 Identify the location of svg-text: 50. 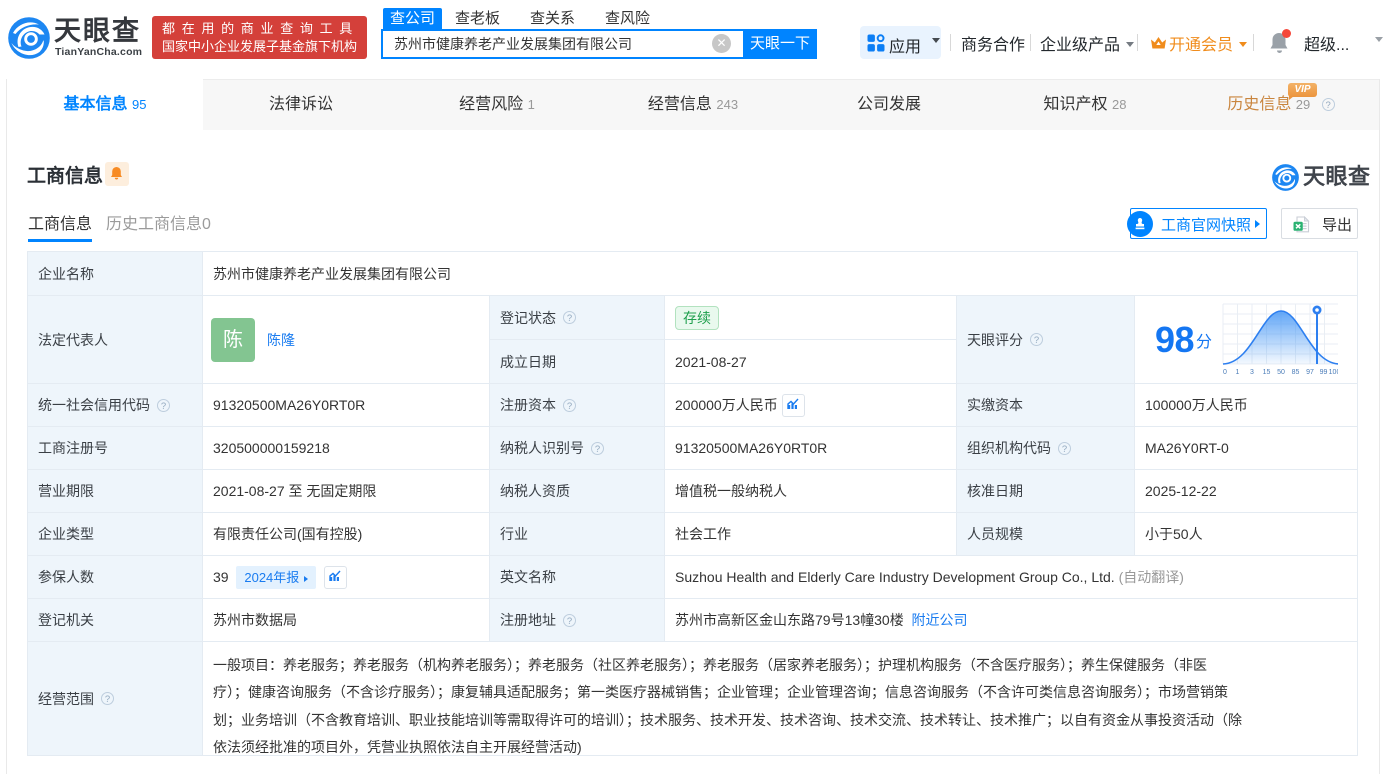
(1281, 372).